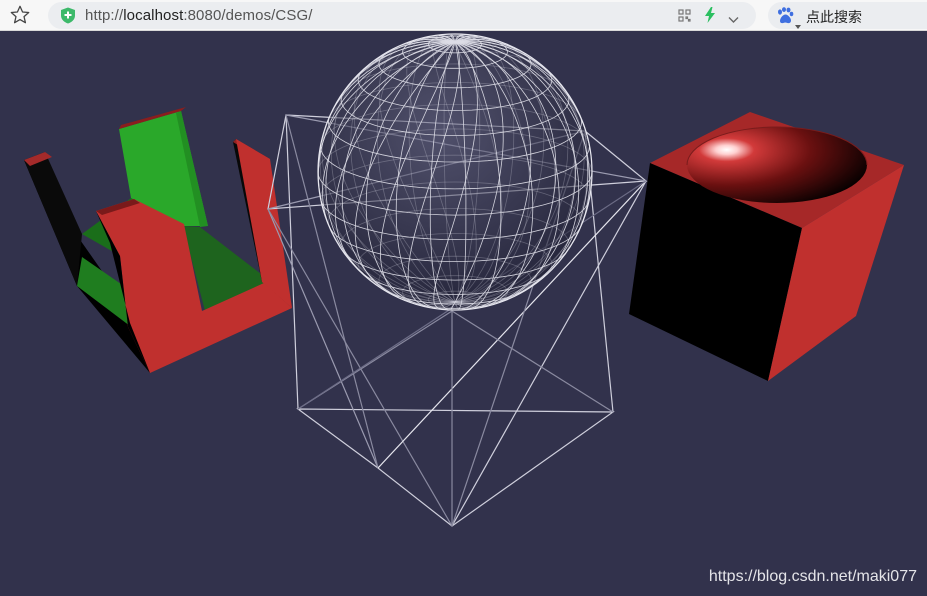  I want to click on qr-code-icon, so click(684, 15).